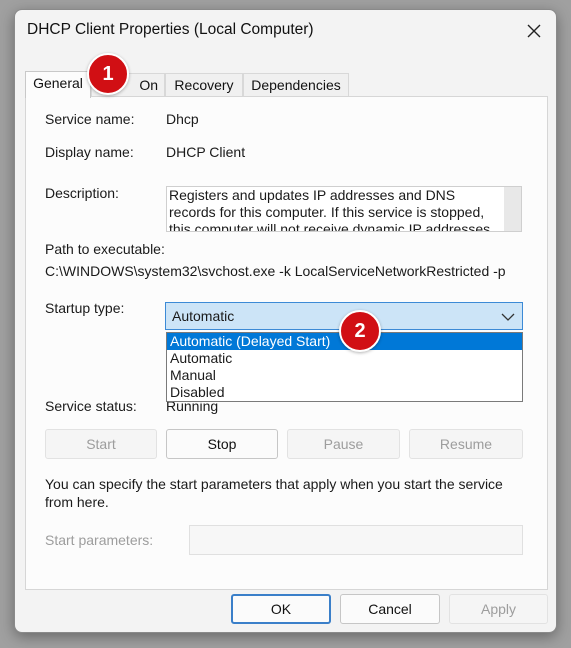  I want to click on description-label: Description:, so click(82, 193).